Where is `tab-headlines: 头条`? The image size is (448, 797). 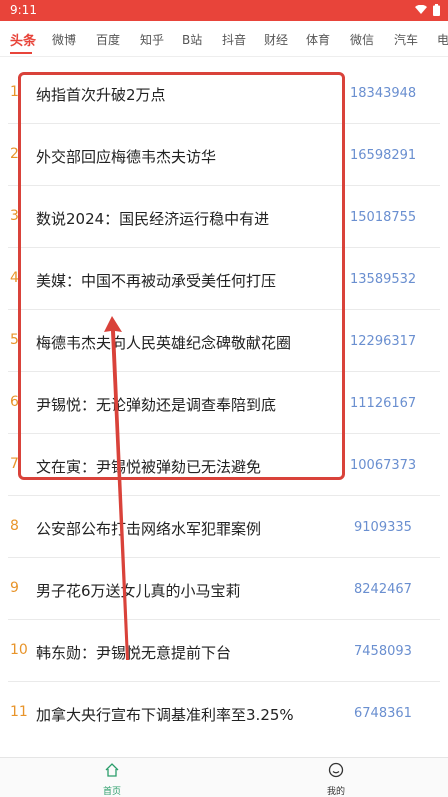 tab-headlines: 头条 is located at coordinates (23, 39).